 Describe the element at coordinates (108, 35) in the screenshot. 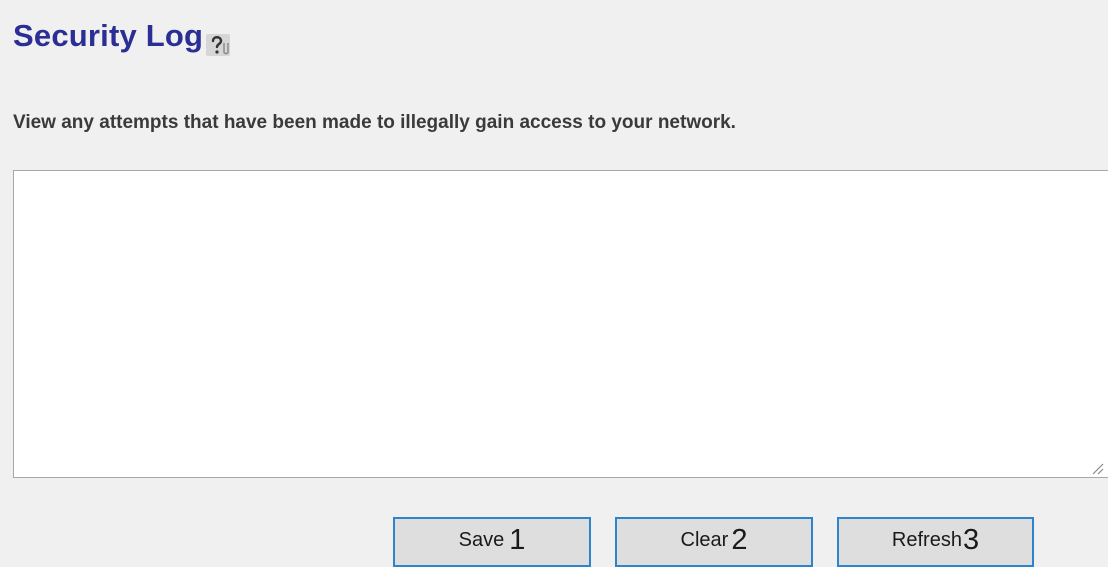

I see `page-title-text: Security Log` at that location.